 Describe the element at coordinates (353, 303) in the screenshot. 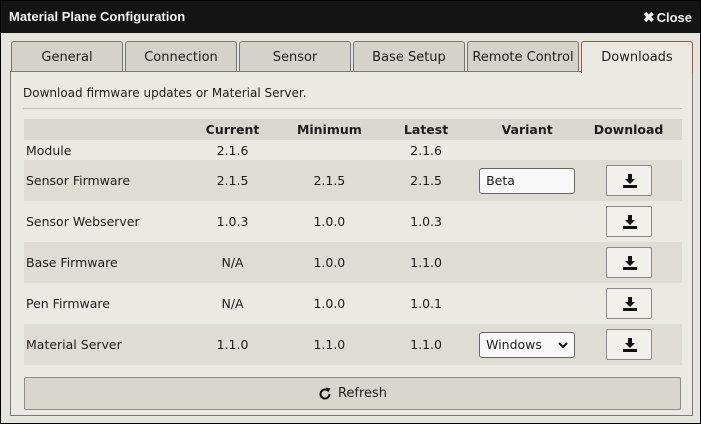

I see `table-row: Pen Firmware N/A 1.0.0 1.0.1` at that location.